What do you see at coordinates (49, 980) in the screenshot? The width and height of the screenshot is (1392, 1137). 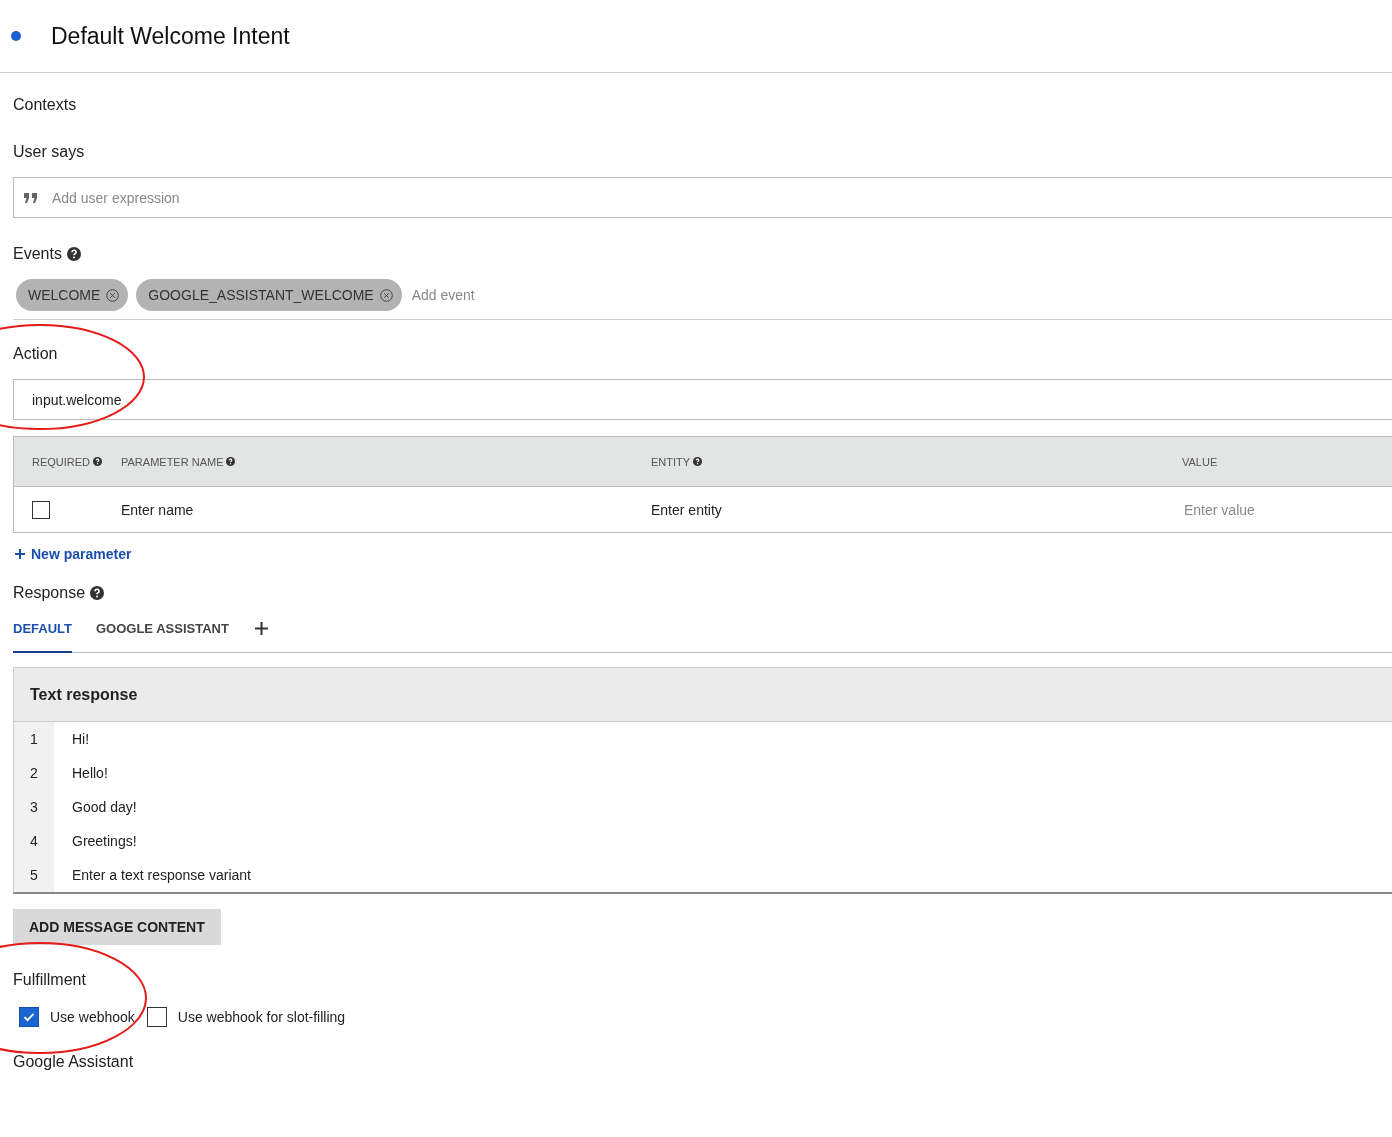 I see `section-label: Fulfillment` at bounding box center [49, 980].